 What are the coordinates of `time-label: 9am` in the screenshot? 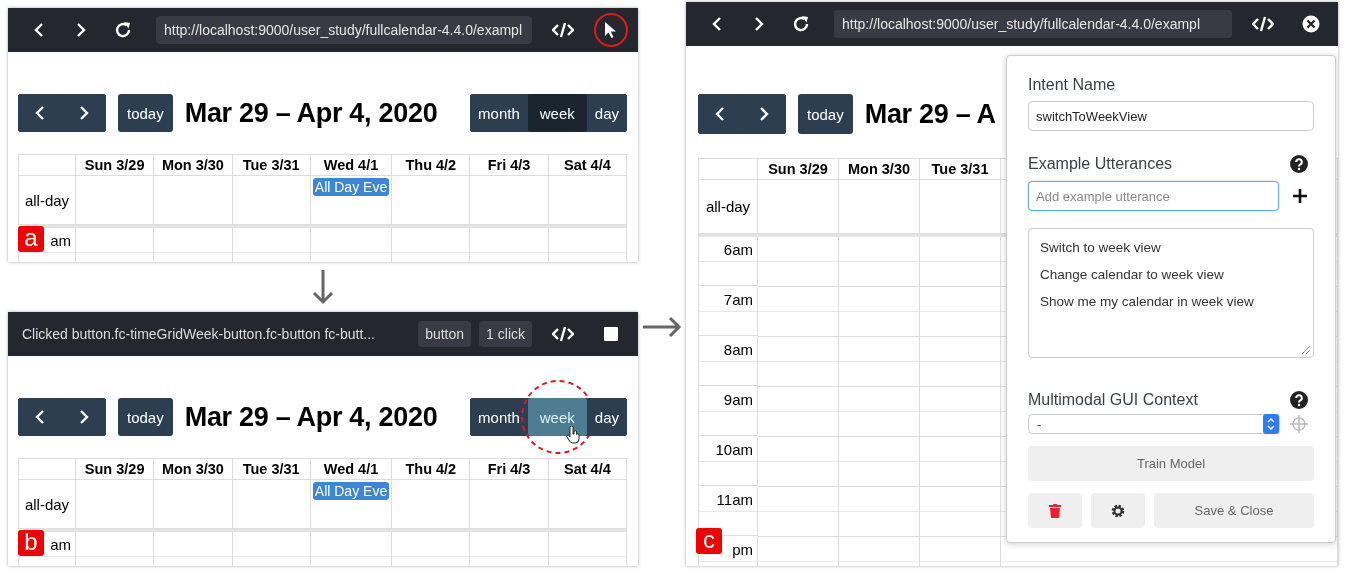 It's located at (728, 411).